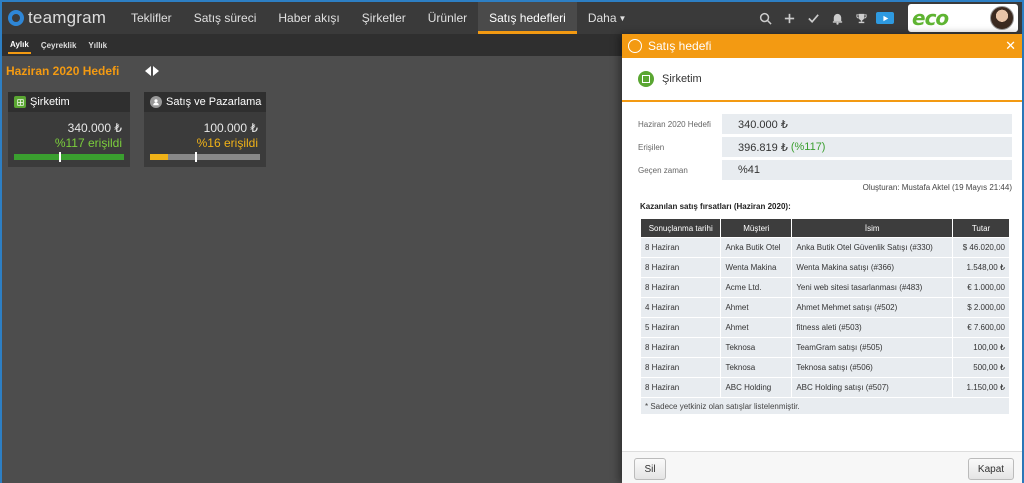  Describe the element at coordinates (991, 469) in the screenshot. I see `close-button: Kapat` at that location.